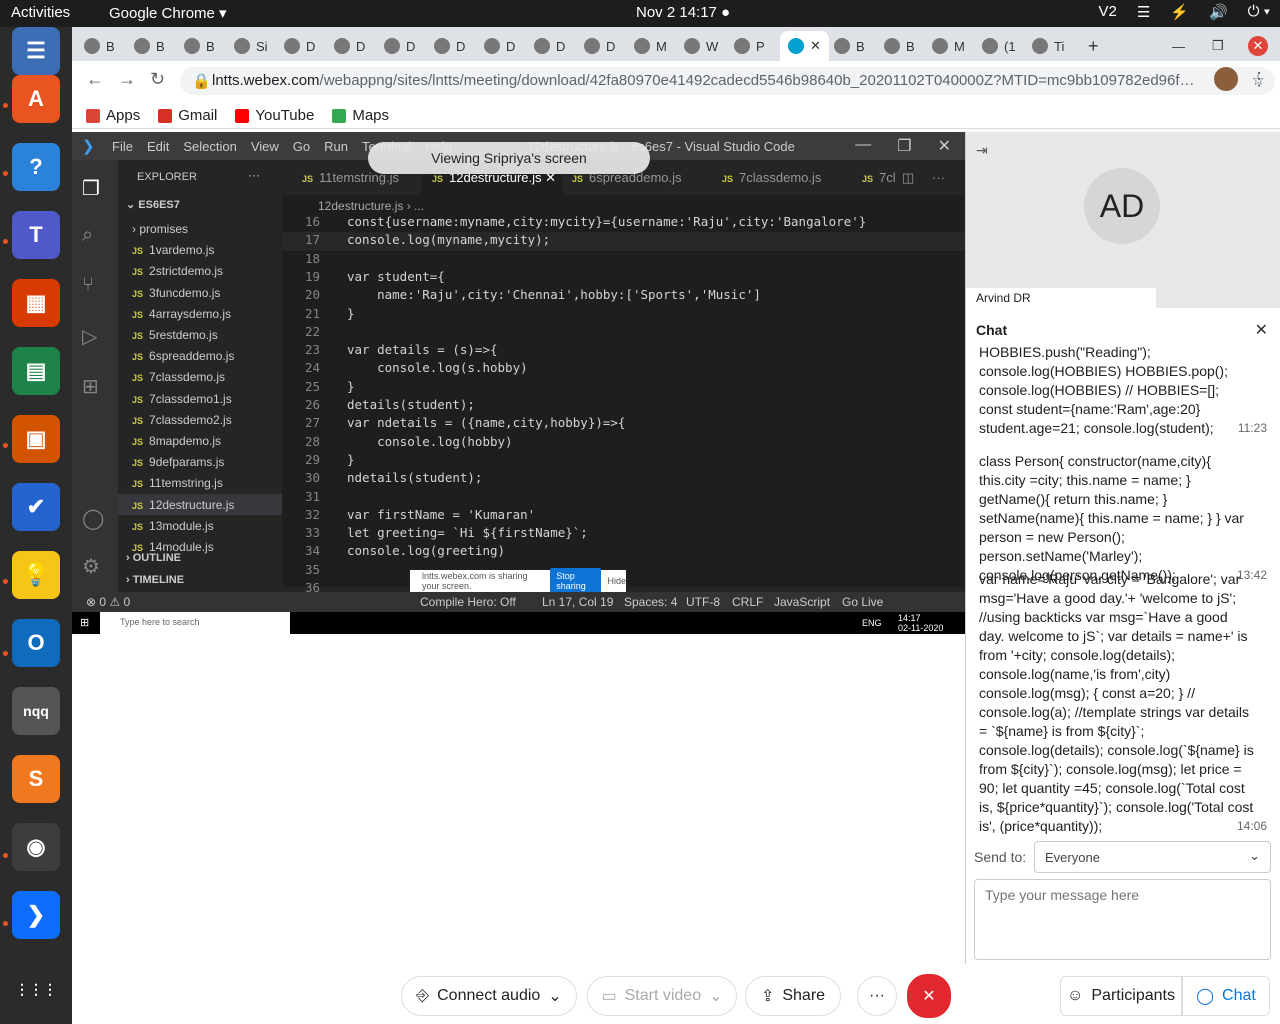 Image resolution: width=1280 pixels, height=1024 pixels. I want to click on activities-button: Activities, so click(40, 12).